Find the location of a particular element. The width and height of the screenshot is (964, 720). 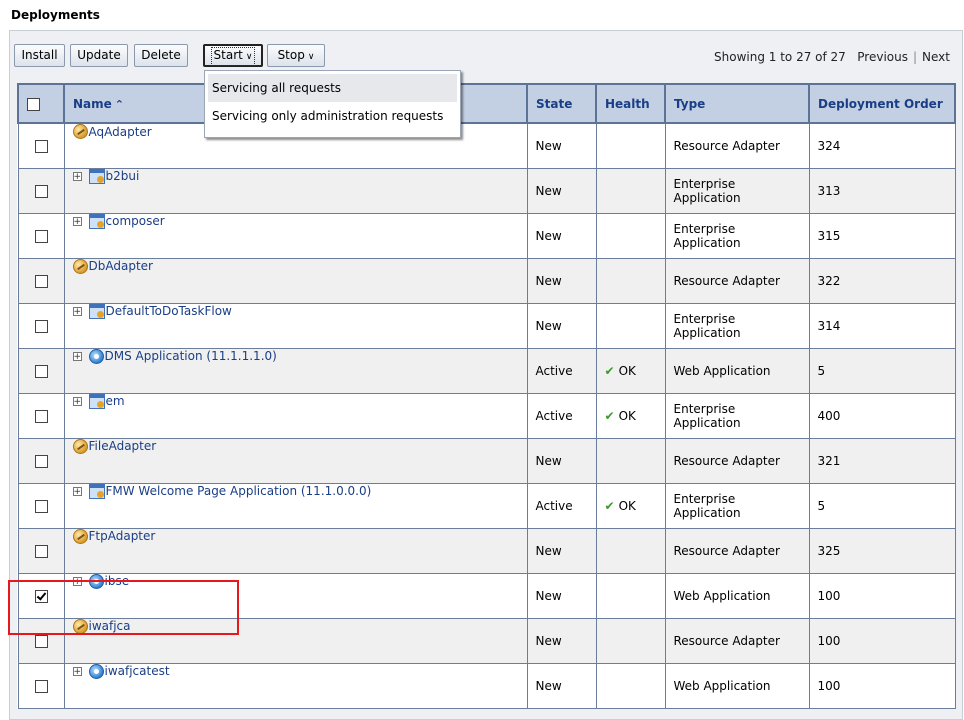

menu-item-servicing-all: Servicing all requests is located at coordinates (332, 88).